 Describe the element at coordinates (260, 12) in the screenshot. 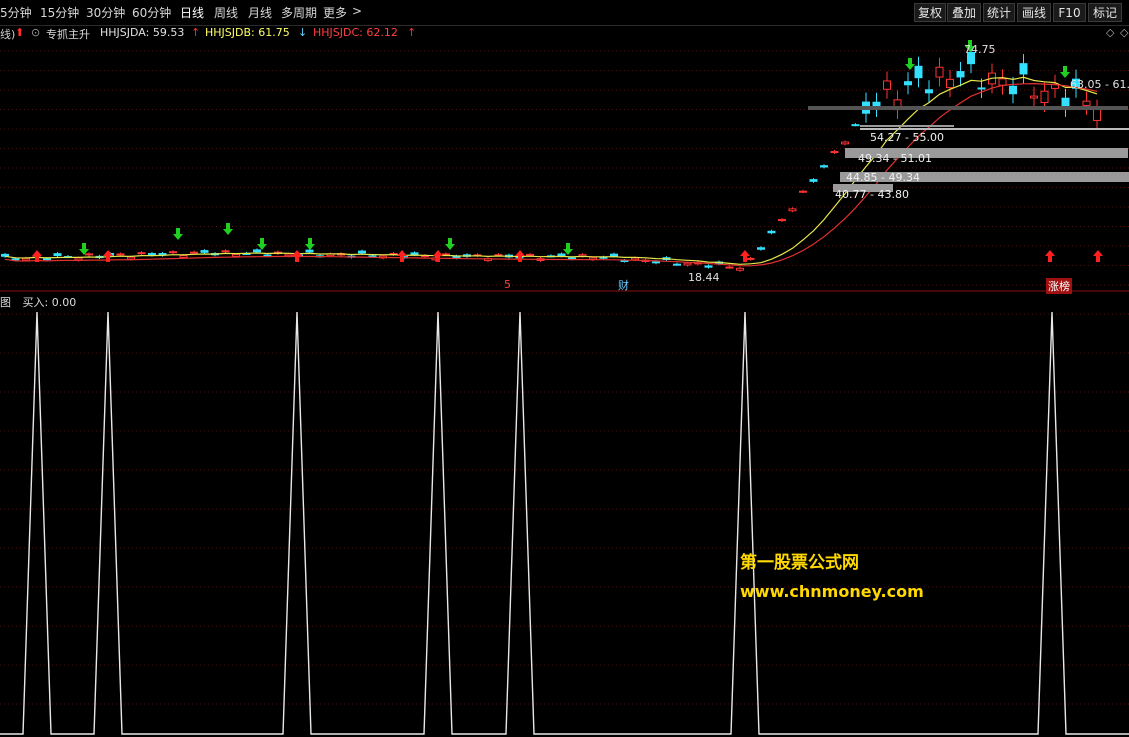

I see `period-tab-6: 月线` at that location.